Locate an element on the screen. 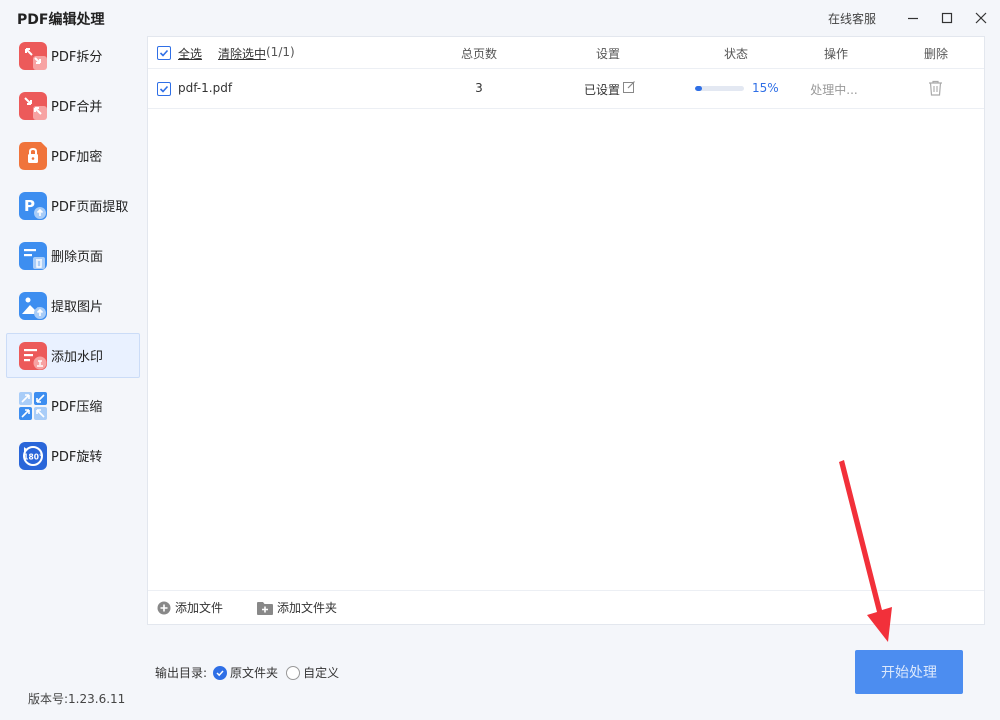 The height and width of the screenshot is (720, 1000). sidebar-item-pdf-merge: PDF合并 is located at coordinates (73, 105).